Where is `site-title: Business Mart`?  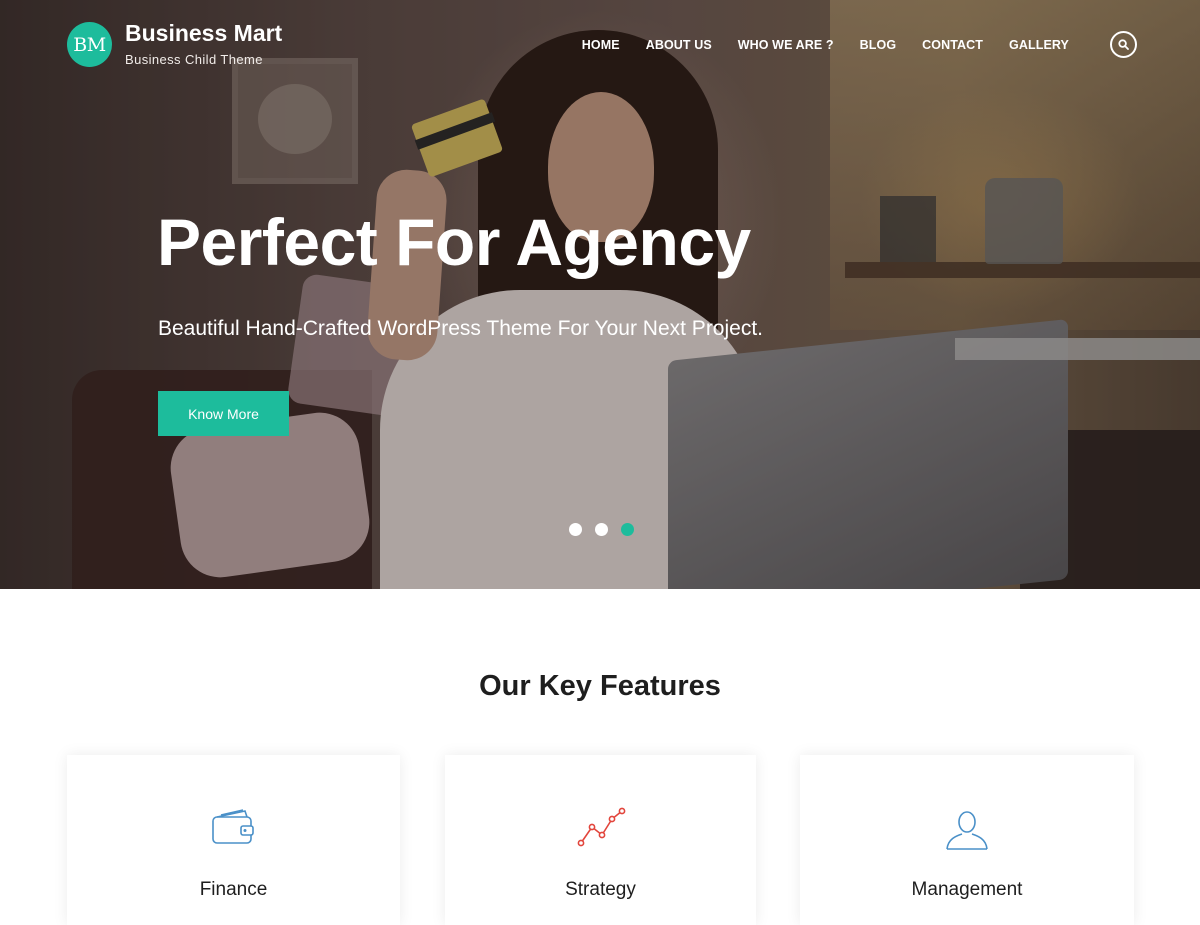
site-title: Business Mart is located at coordinates (203, 33).